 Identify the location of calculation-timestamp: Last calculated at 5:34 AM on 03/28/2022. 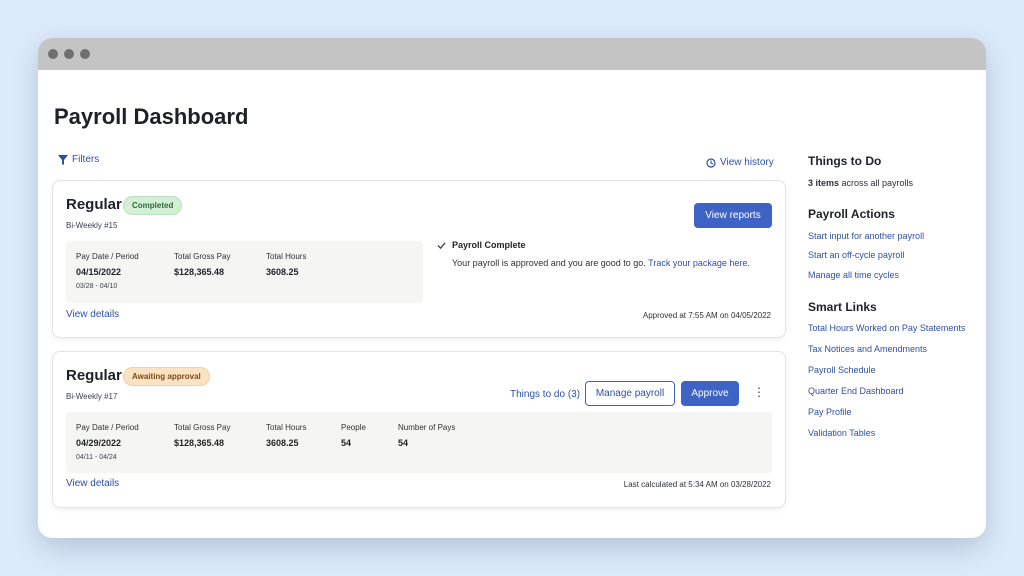
(697, 484).